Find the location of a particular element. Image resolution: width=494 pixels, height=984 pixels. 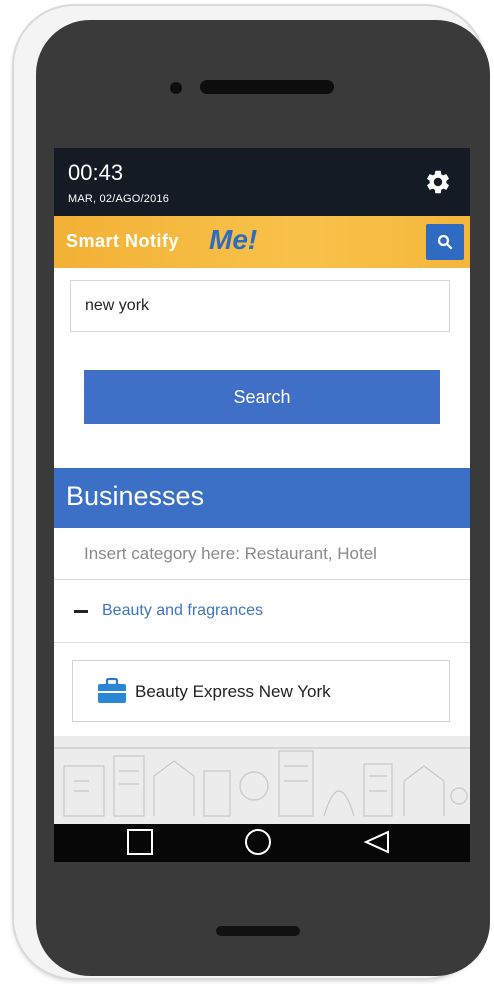

category-label: Beauty and fragrances is located at coordinates (182, 611).